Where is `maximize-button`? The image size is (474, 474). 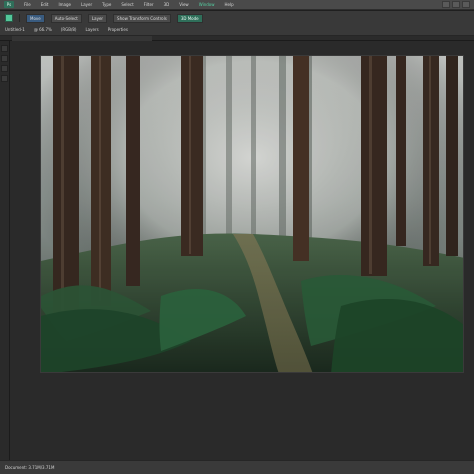
maximize-button is located at coordinates (456, 4).